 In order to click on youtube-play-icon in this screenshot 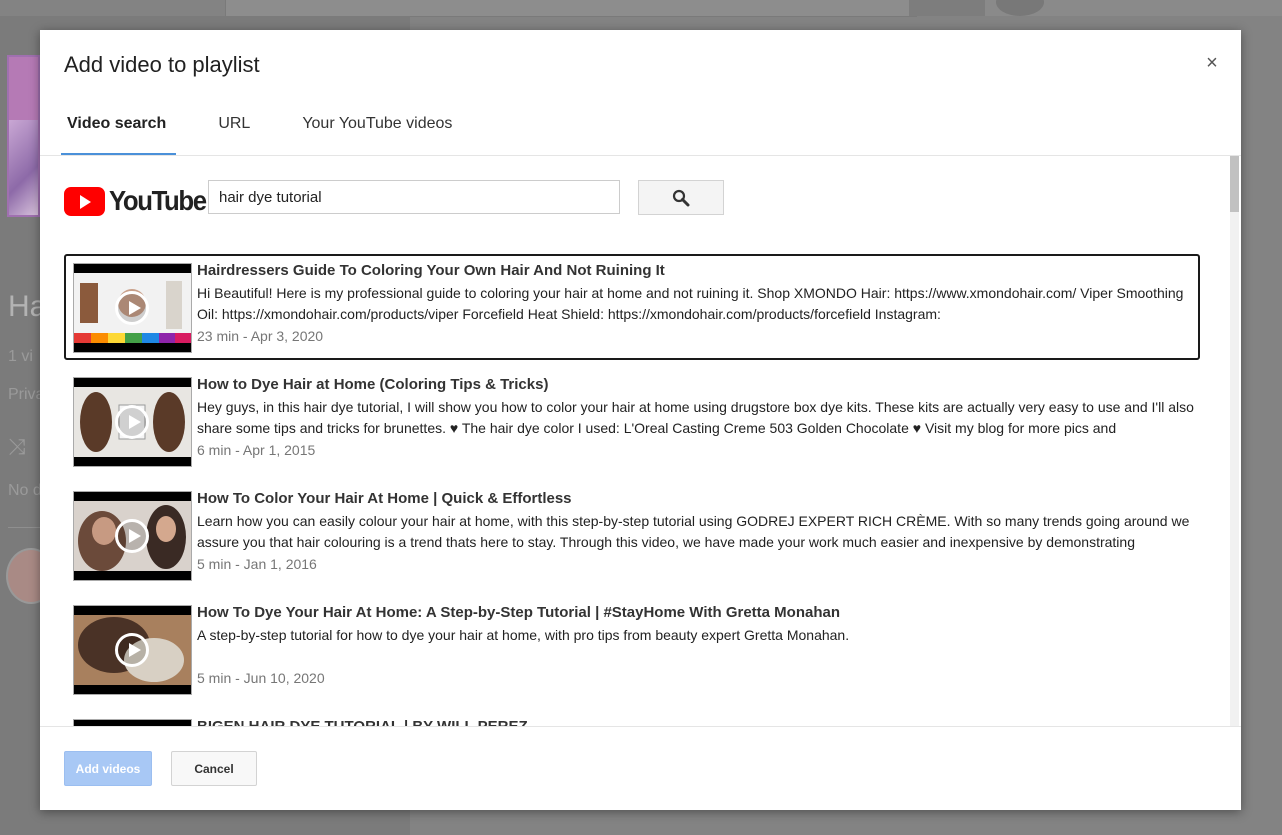, I will do `click(84, 201)`.